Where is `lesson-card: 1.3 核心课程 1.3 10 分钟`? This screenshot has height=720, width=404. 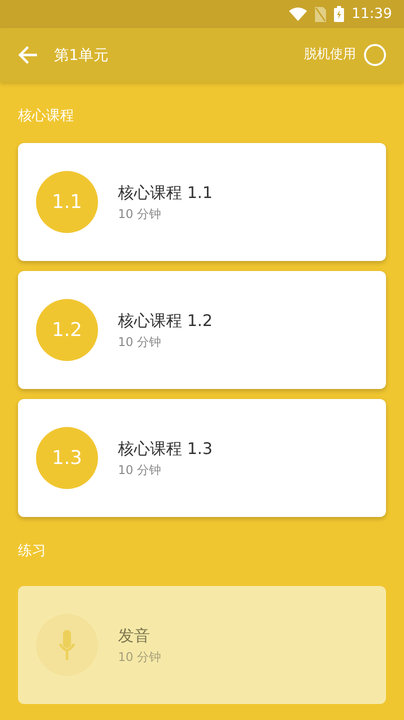 lesson-card: 1.3 核心课程 1.3 10 分钟 is located at coordinates (202, 458).